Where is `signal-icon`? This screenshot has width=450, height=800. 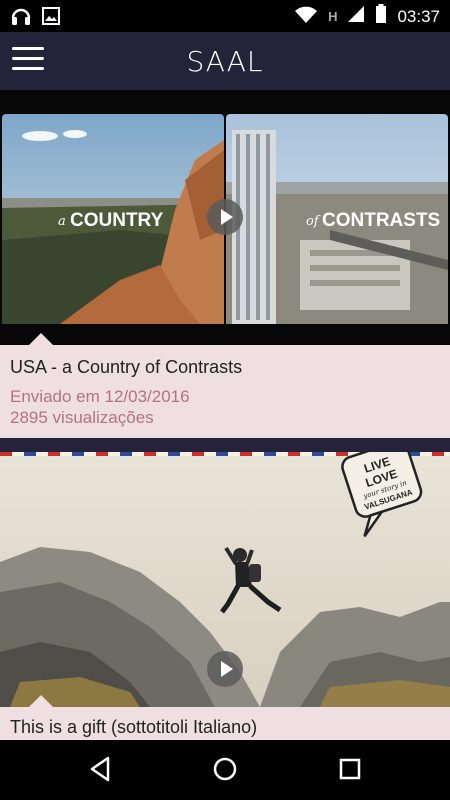
signal-icon is located at coordinates (356, 16).